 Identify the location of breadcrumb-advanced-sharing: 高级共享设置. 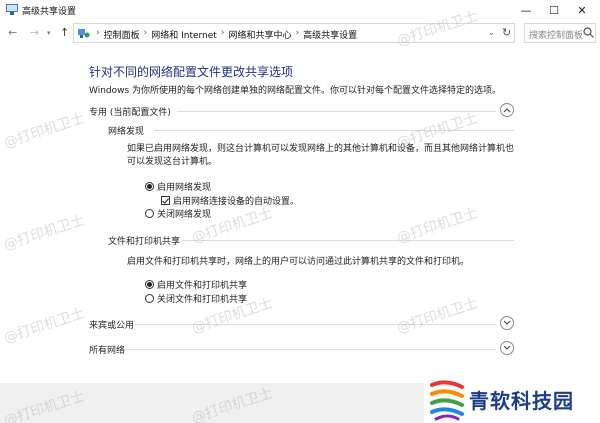
(330, 34).